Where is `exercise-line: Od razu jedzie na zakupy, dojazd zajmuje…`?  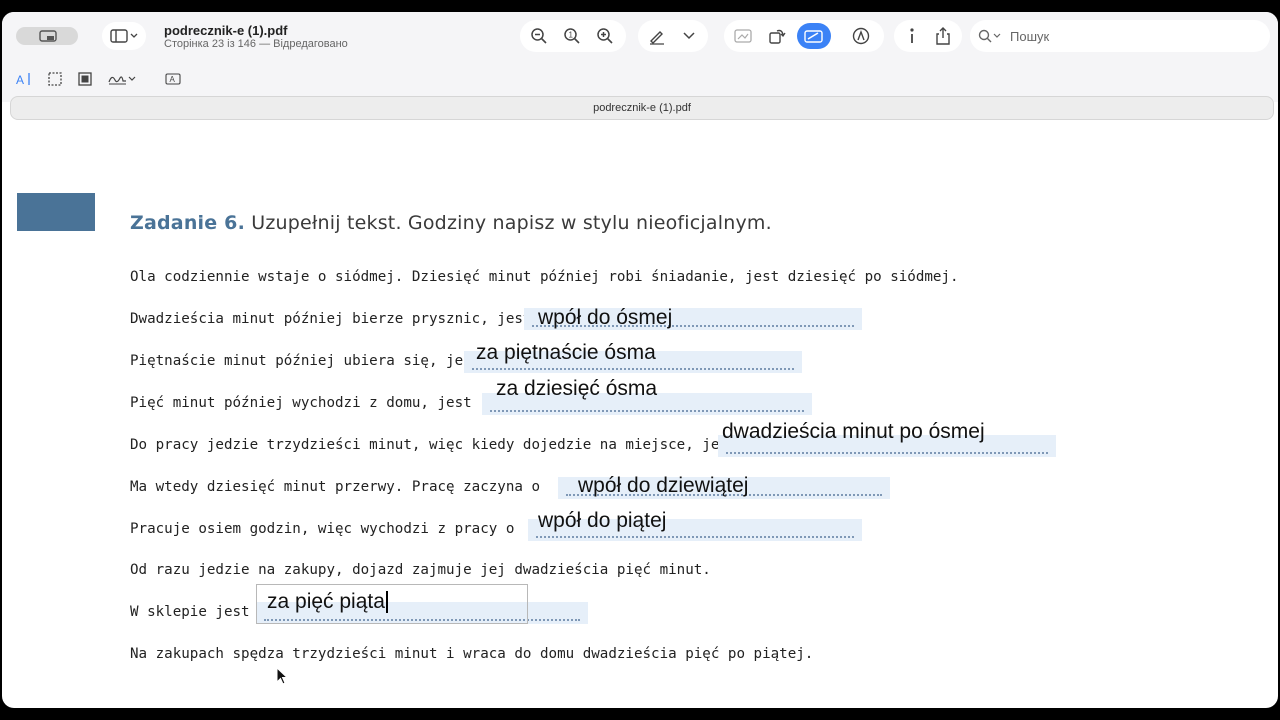 exercise-line: Od razu jedzie na zakupy, dojazd zajmuje… is located at coordinates (420, 570).